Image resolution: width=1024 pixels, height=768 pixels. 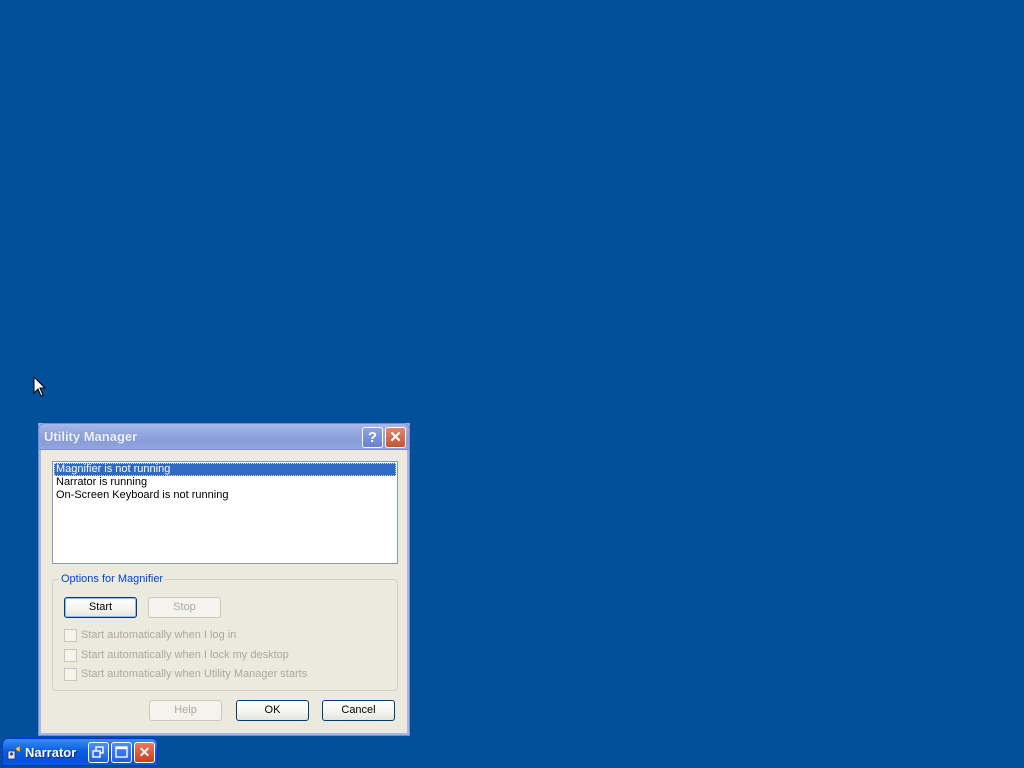 What do you see at coordinates (14, 752) in the screenshot?
I see `narrator-app-icon` at bounding box center [14, 752].